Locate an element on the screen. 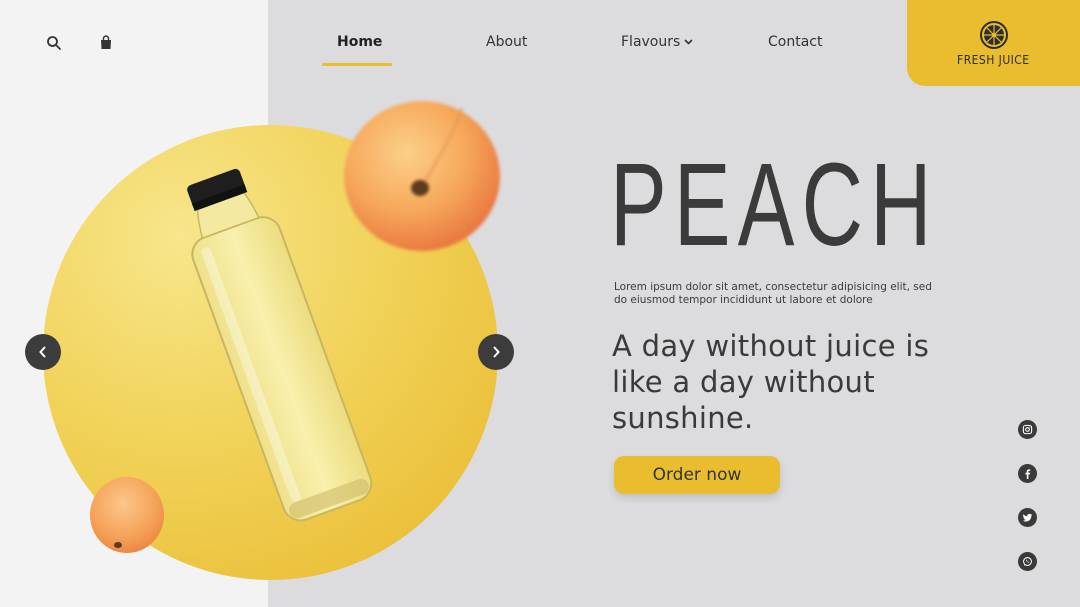 The height and width of the screenshot is (607, 1080). instagram-icon is located at coordinates (1027, 429).